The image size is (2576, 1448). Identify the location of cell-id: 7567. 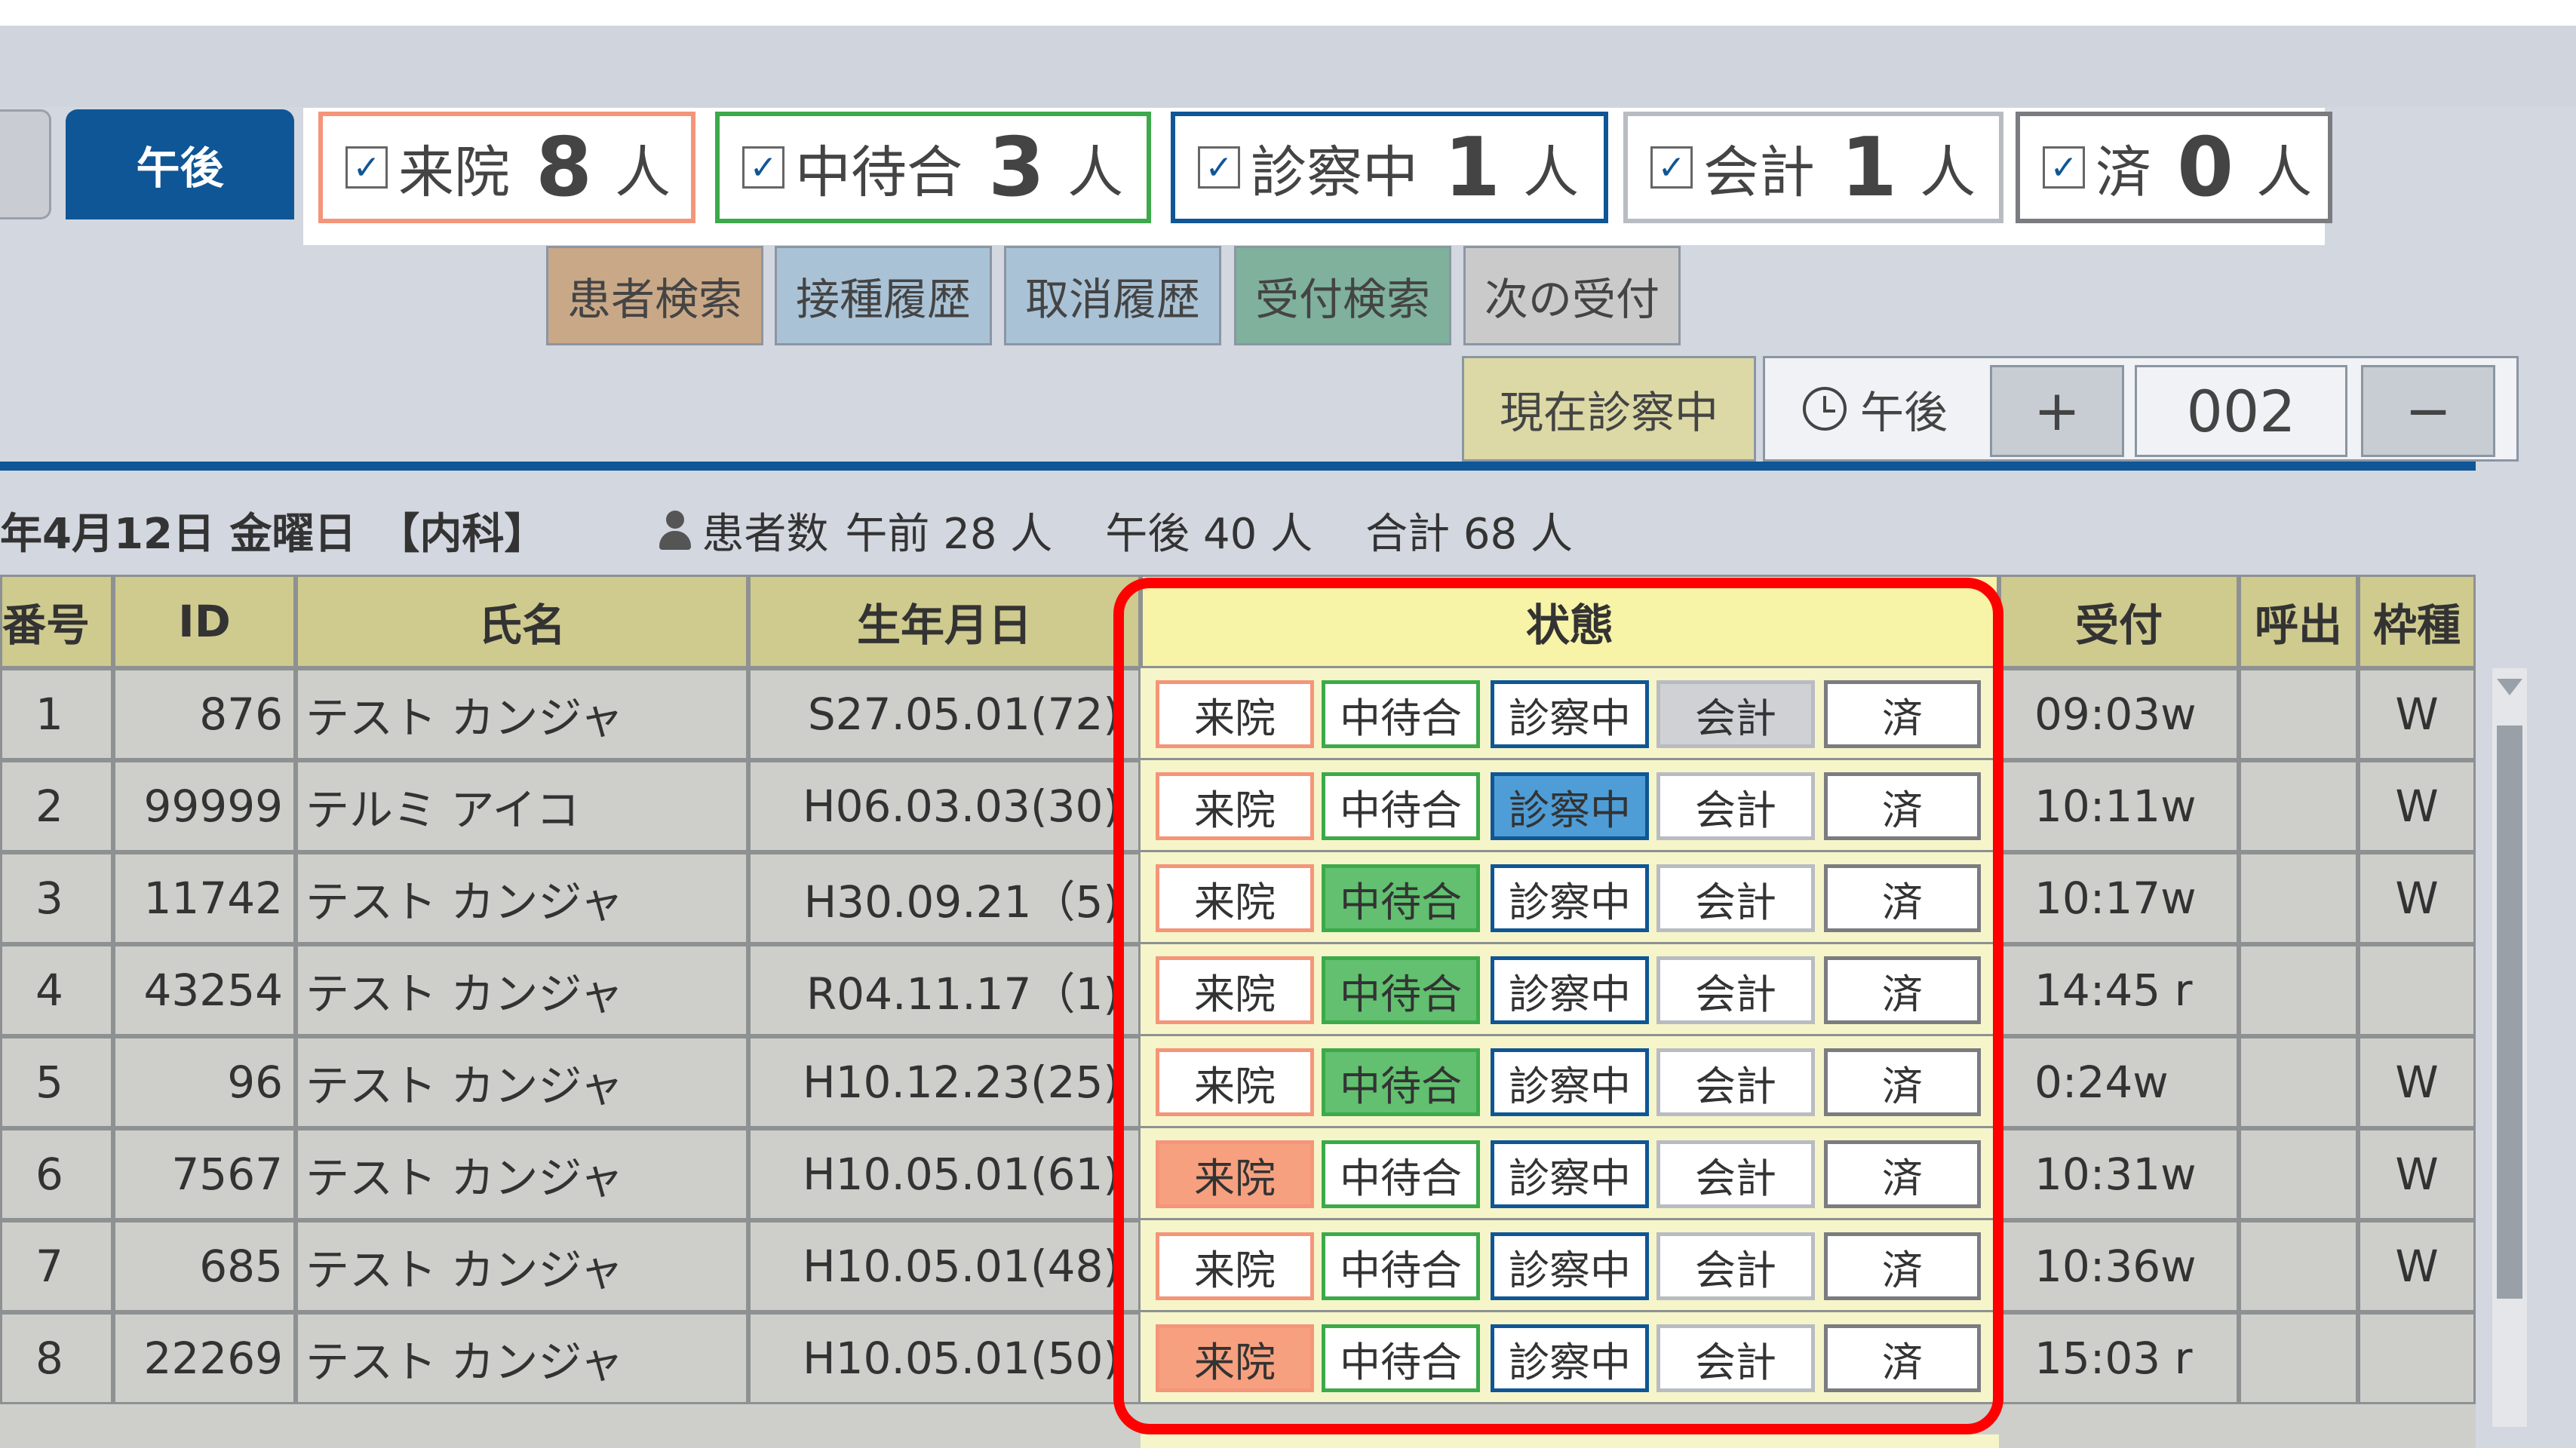
(204, 1174).